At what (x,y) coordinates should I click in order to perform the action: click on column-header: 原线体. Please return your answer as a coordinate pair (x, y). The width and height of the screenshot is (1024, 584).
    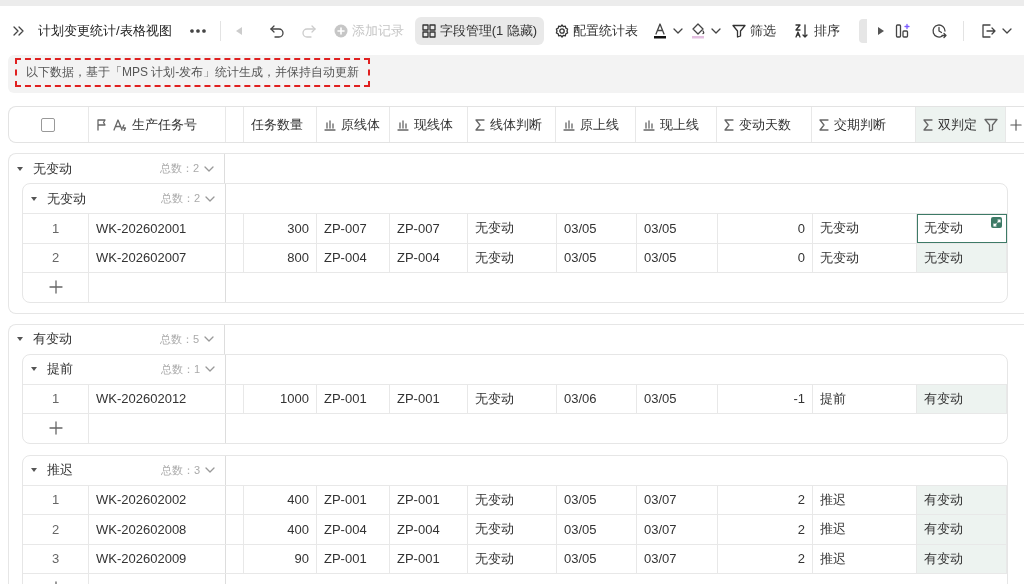
    Looking at the image, I should click on (353, 124).